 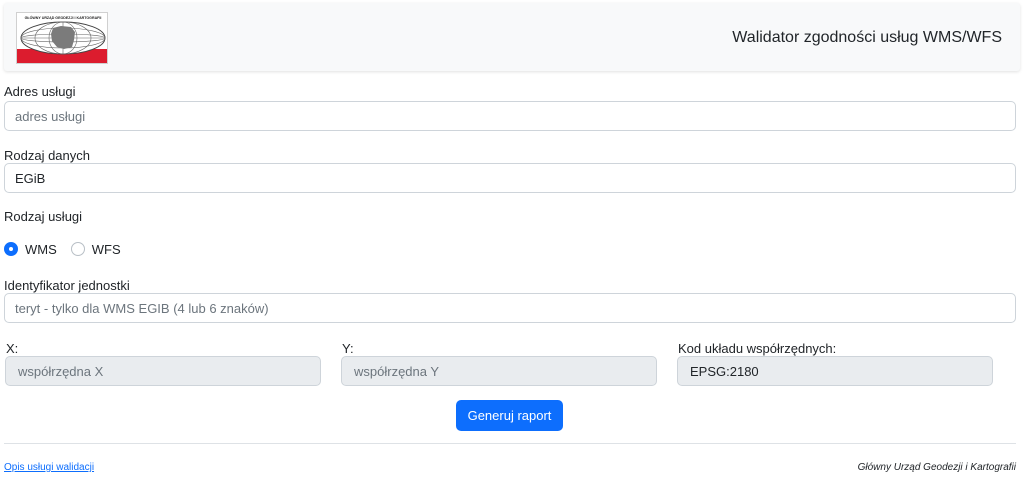 I want to click on address-input, so click(x=510, y=116).